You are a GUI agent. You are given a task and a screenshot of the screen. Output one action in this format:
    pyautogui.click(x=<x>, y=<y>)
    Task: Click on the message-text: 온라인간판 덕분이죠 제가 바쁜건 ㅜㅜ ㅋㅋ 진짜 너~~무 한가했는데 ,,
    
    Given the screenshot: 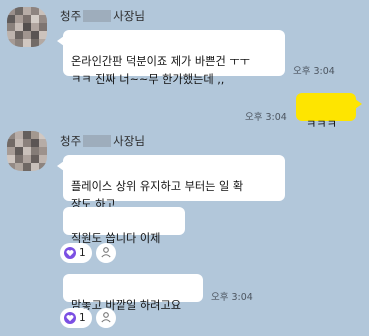 What is the action you would take?
    pyautogui.click(x=160, y=70)
    